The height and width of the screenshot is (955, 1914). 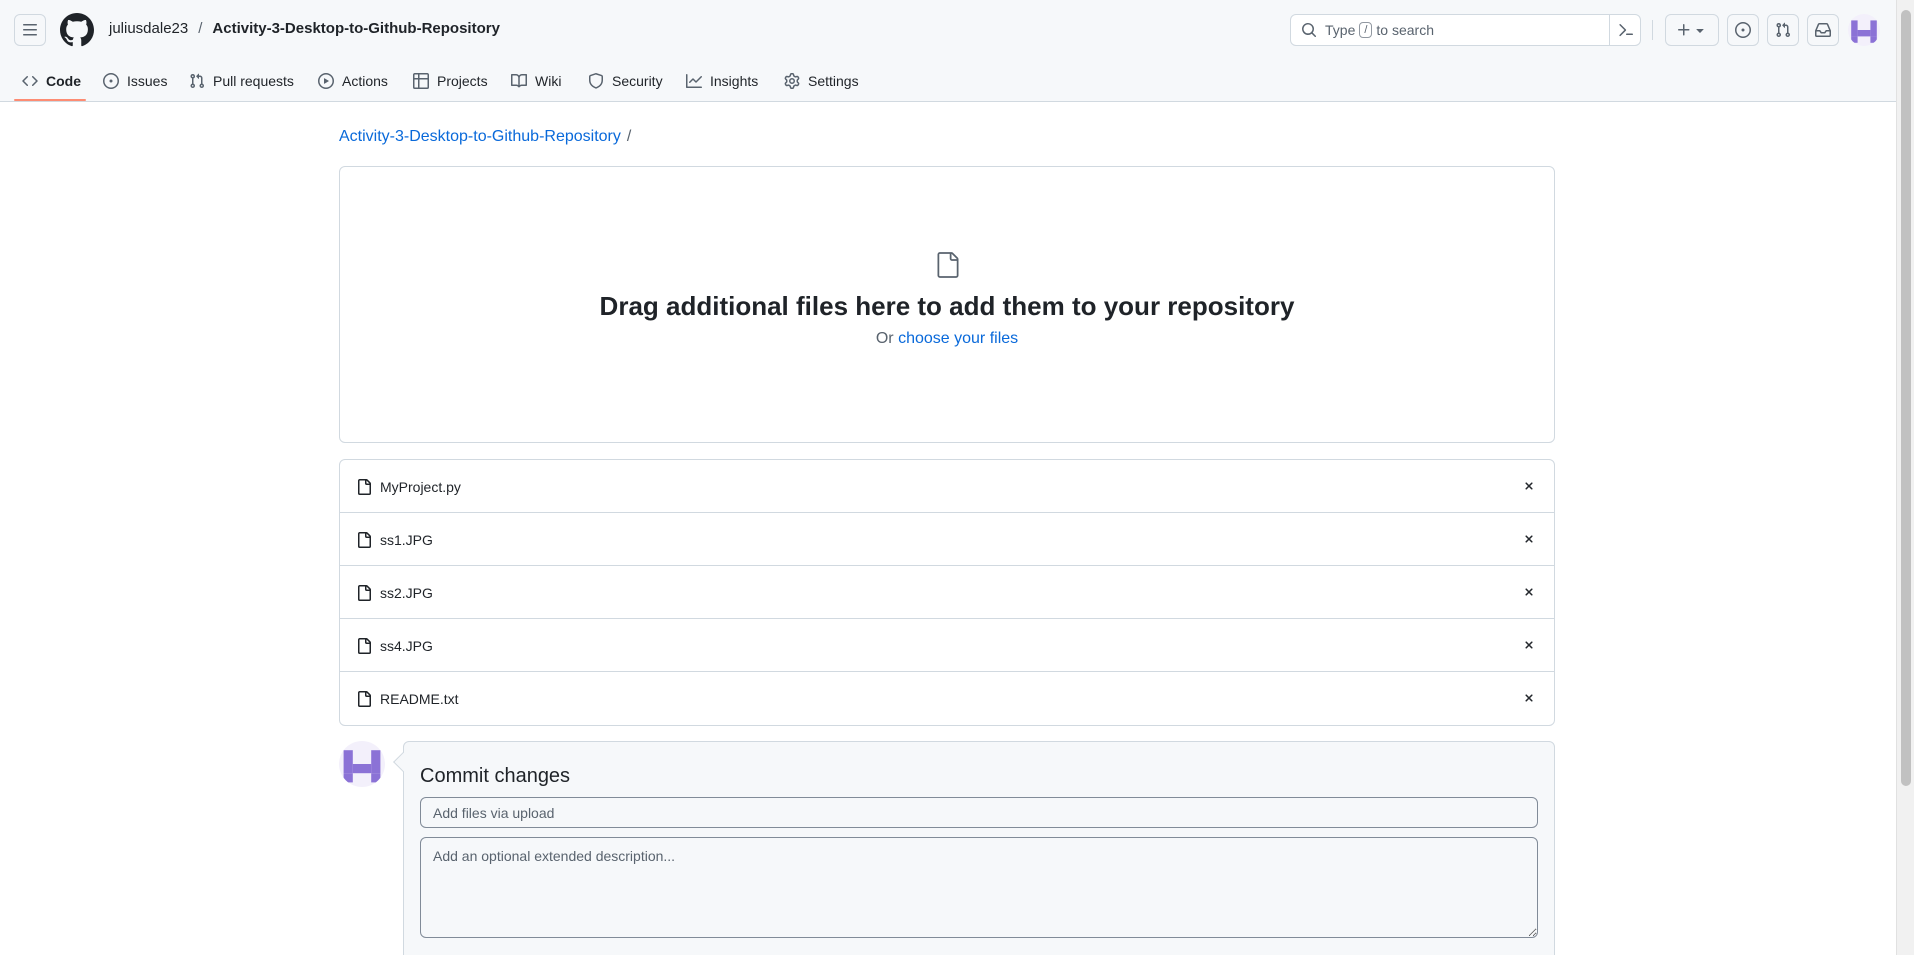 I want to click on tab-actions-label: Actions, so click(x=365, y=81).